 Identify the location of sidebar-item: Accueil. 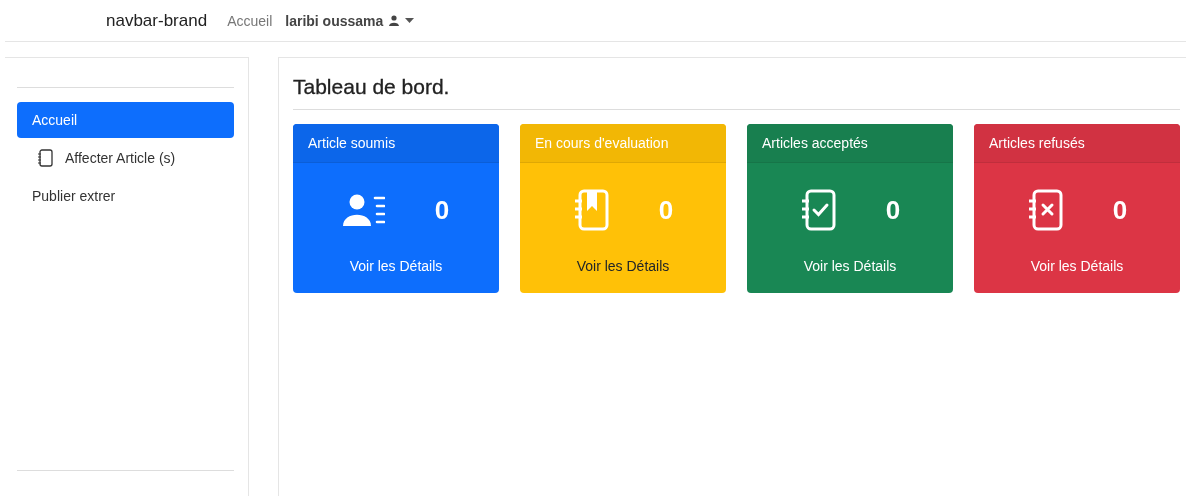
(125, 120).